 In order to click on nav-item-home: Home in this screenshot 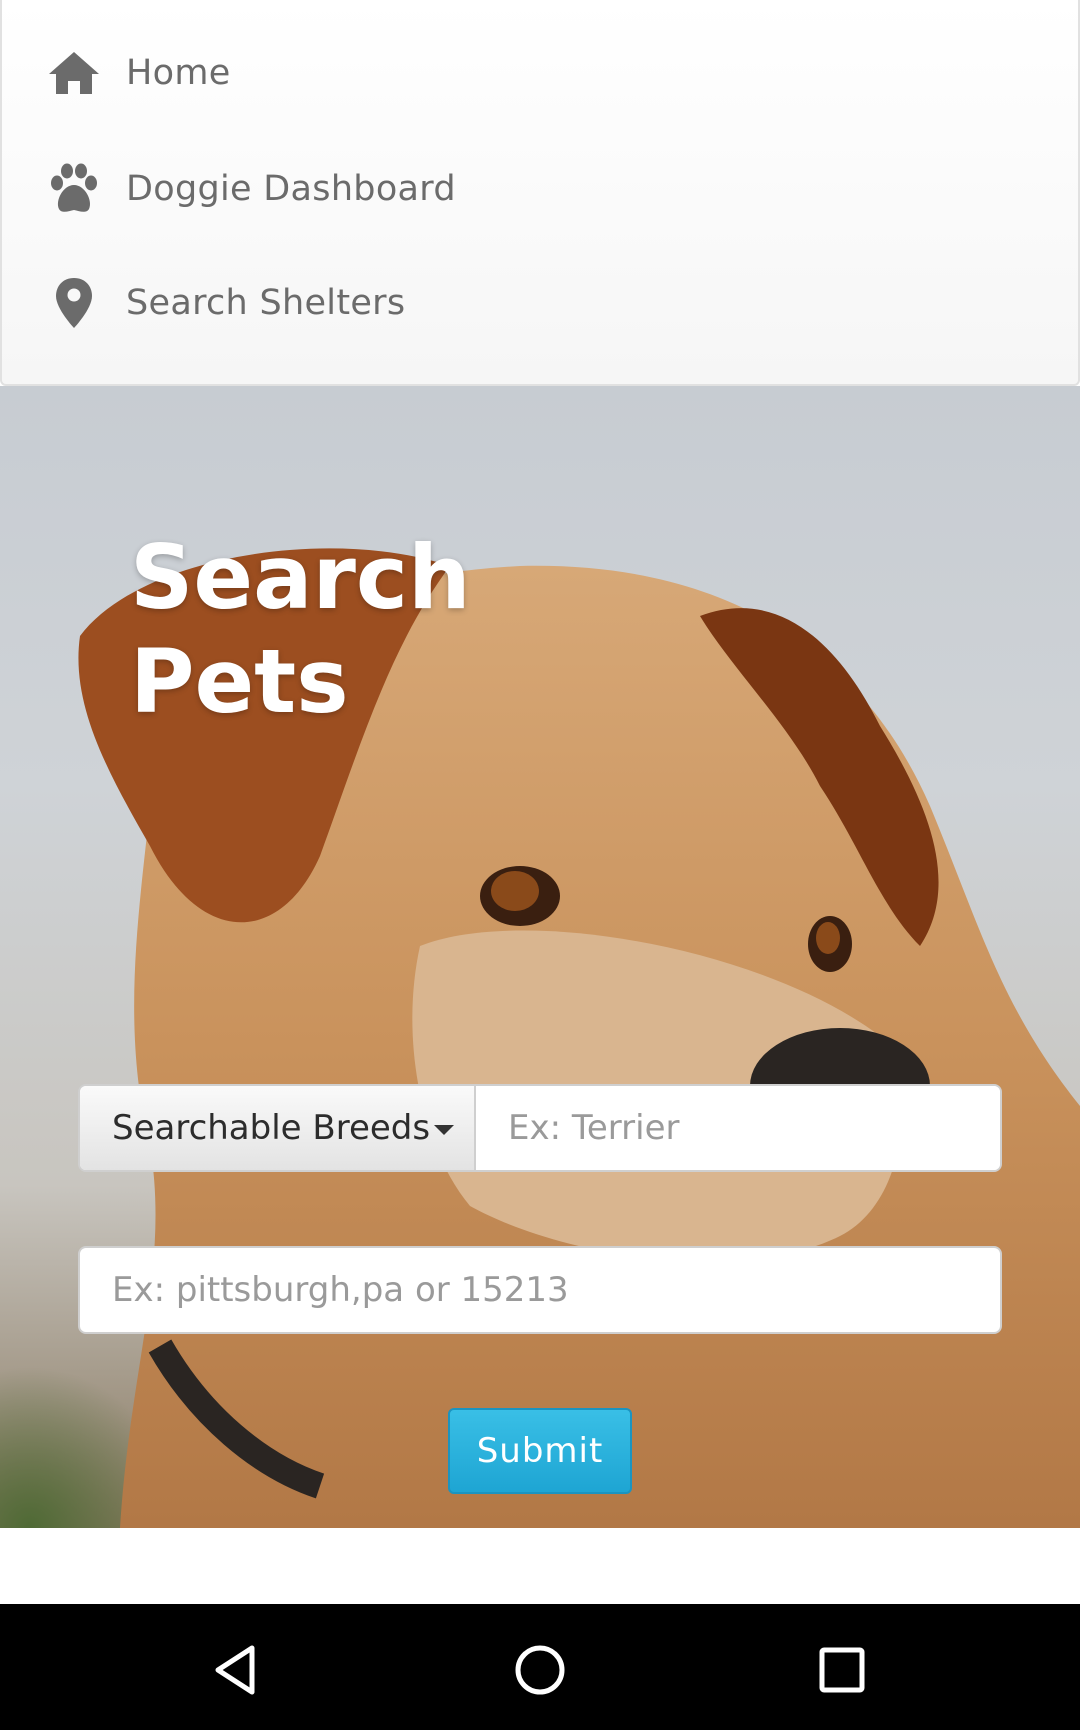, I will do `click(540, 73)`.